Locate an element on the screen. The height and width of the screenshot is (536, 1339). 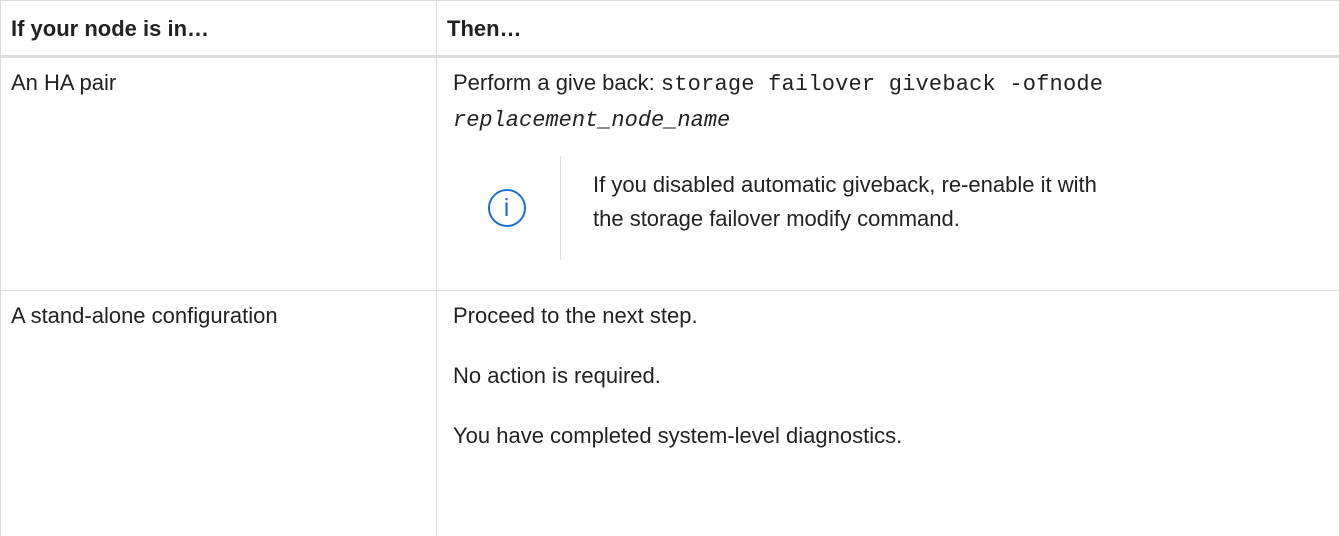
paragraph-next-step: Proceed to the next step. is located at coordinates (896, 316).